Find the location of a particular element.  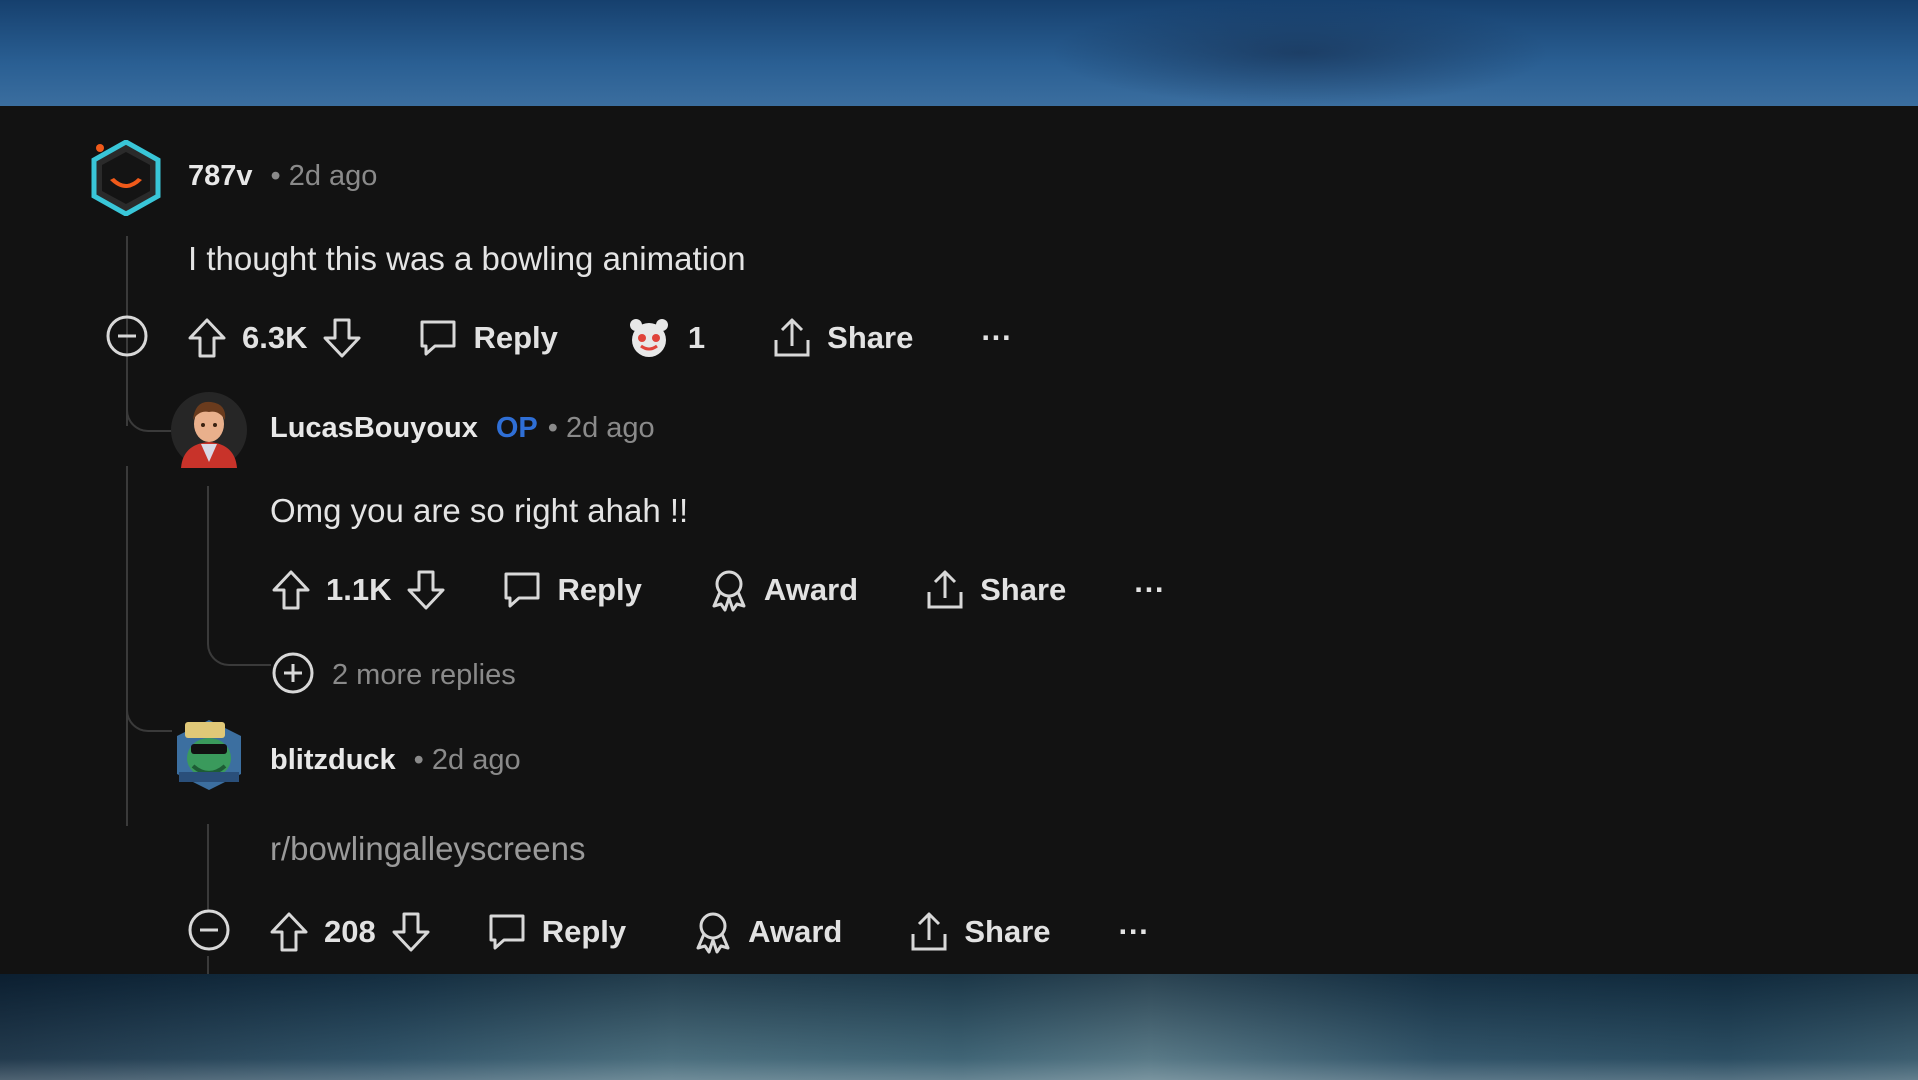

comment-author: 787v is located at coordinates (220, 176).